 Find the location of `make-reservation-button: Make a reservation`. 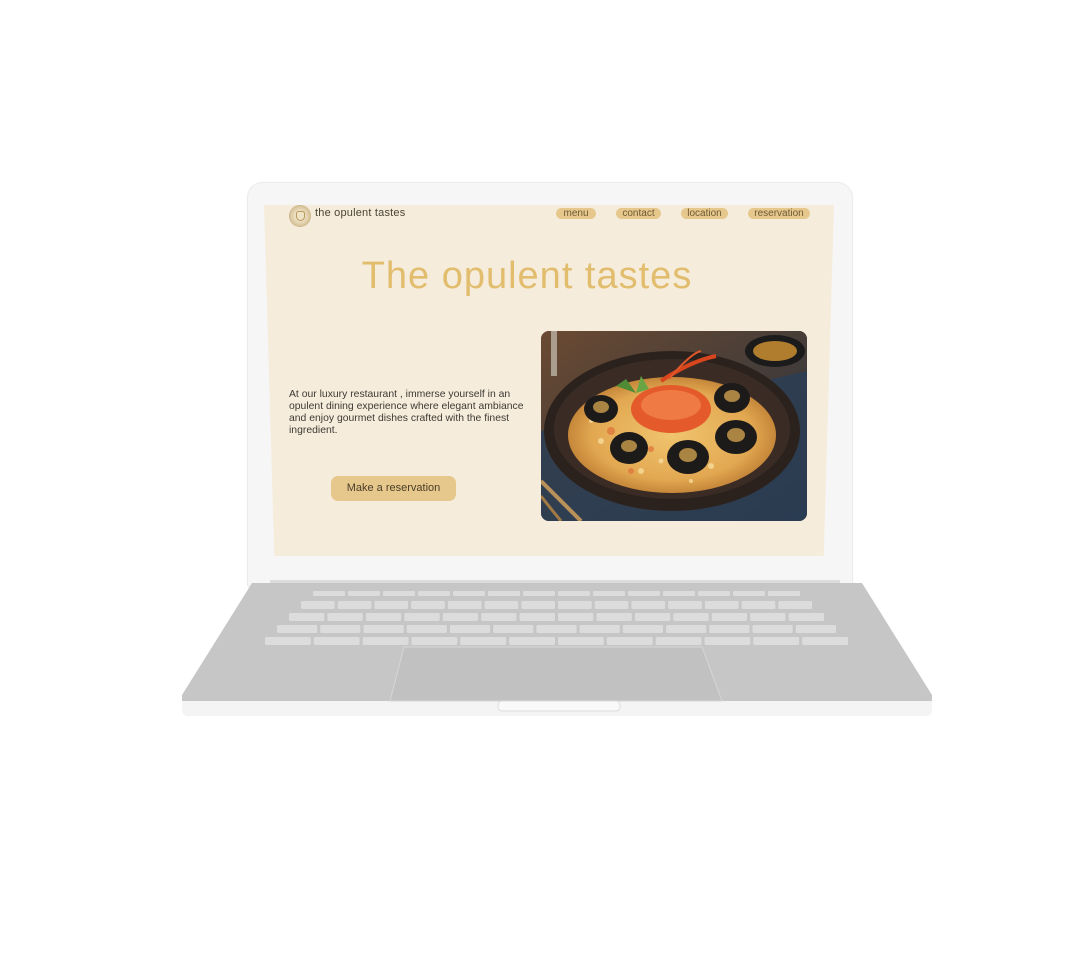

make-reservation-button: Make a reservation is located at coordinates (393, 488).